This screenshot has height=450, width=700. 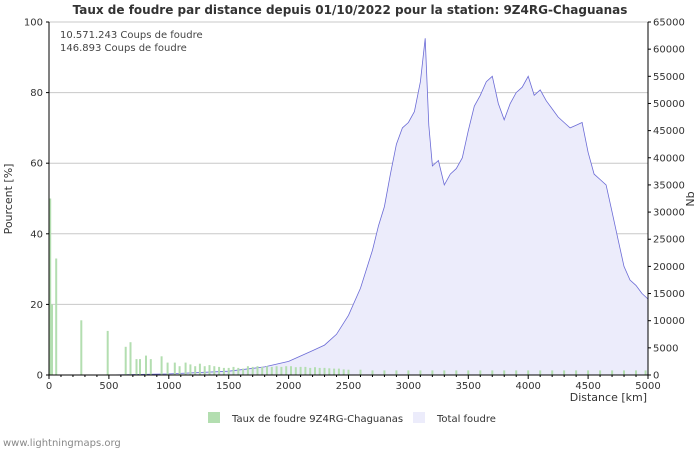 I want to click on x-tick-labels: 0 500 1000 1500 2000 2500 3000 3500 4000 4500 5000, so click(x=353, y=383).